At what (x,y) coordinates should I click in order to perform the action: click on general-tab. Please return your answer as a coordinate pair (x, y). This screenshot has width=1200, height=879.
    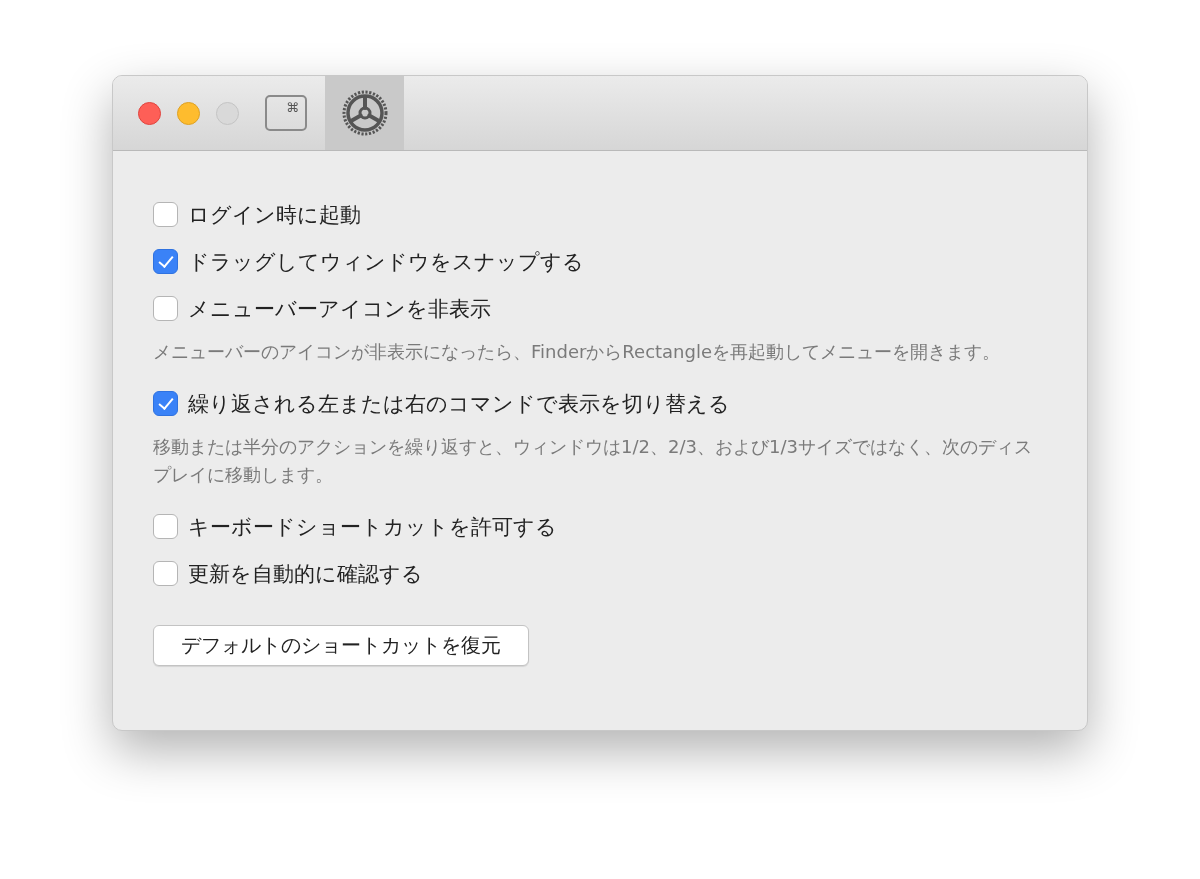
    Looking at the image, I should click on (364, 113).